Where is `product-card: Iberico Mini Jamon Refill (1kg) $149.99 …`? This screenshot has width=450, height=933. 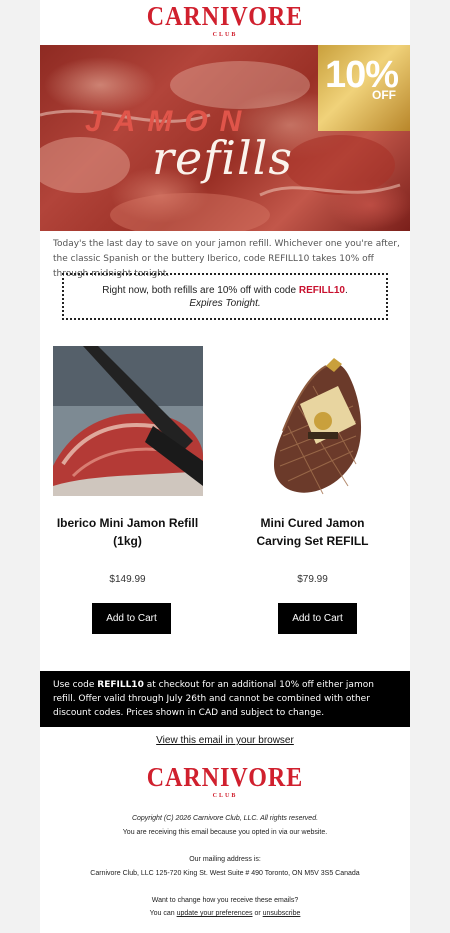 product-card: Iberico Mini Jamon Refill (1kg) $149.99 … is located at coordinates (127, 490).